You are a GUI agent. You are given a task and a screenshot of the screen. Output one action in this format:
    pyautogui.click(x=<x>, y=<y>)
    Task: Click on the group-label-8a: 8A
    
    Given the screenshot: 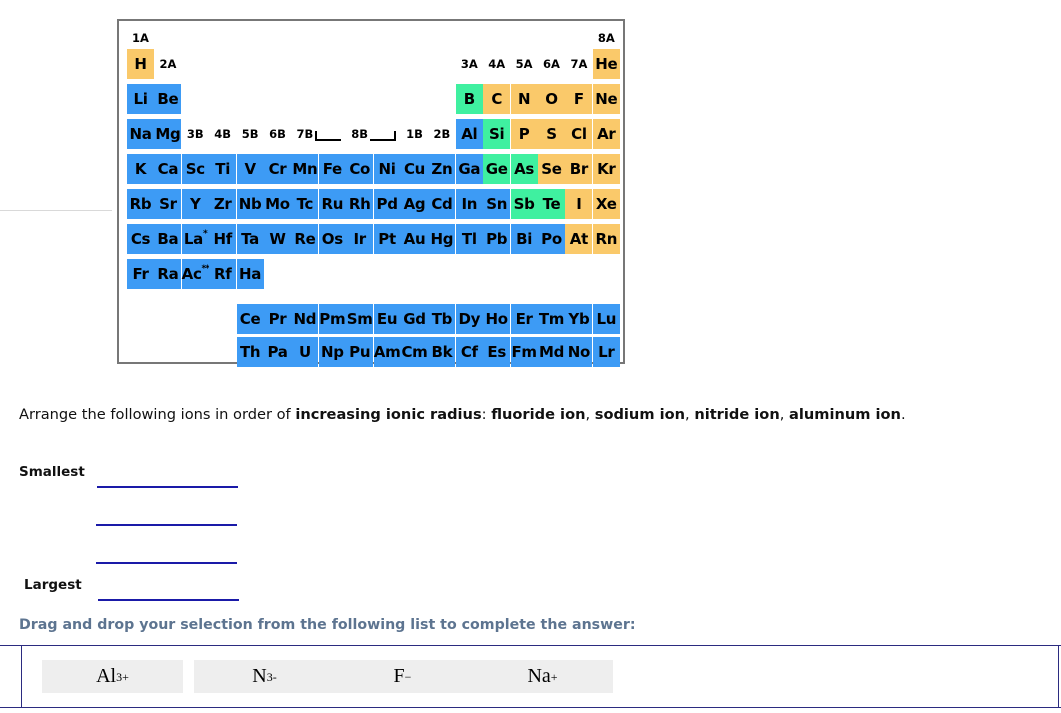 What is the action you would take?
    pyautogui.click(x=606, y=38)
    